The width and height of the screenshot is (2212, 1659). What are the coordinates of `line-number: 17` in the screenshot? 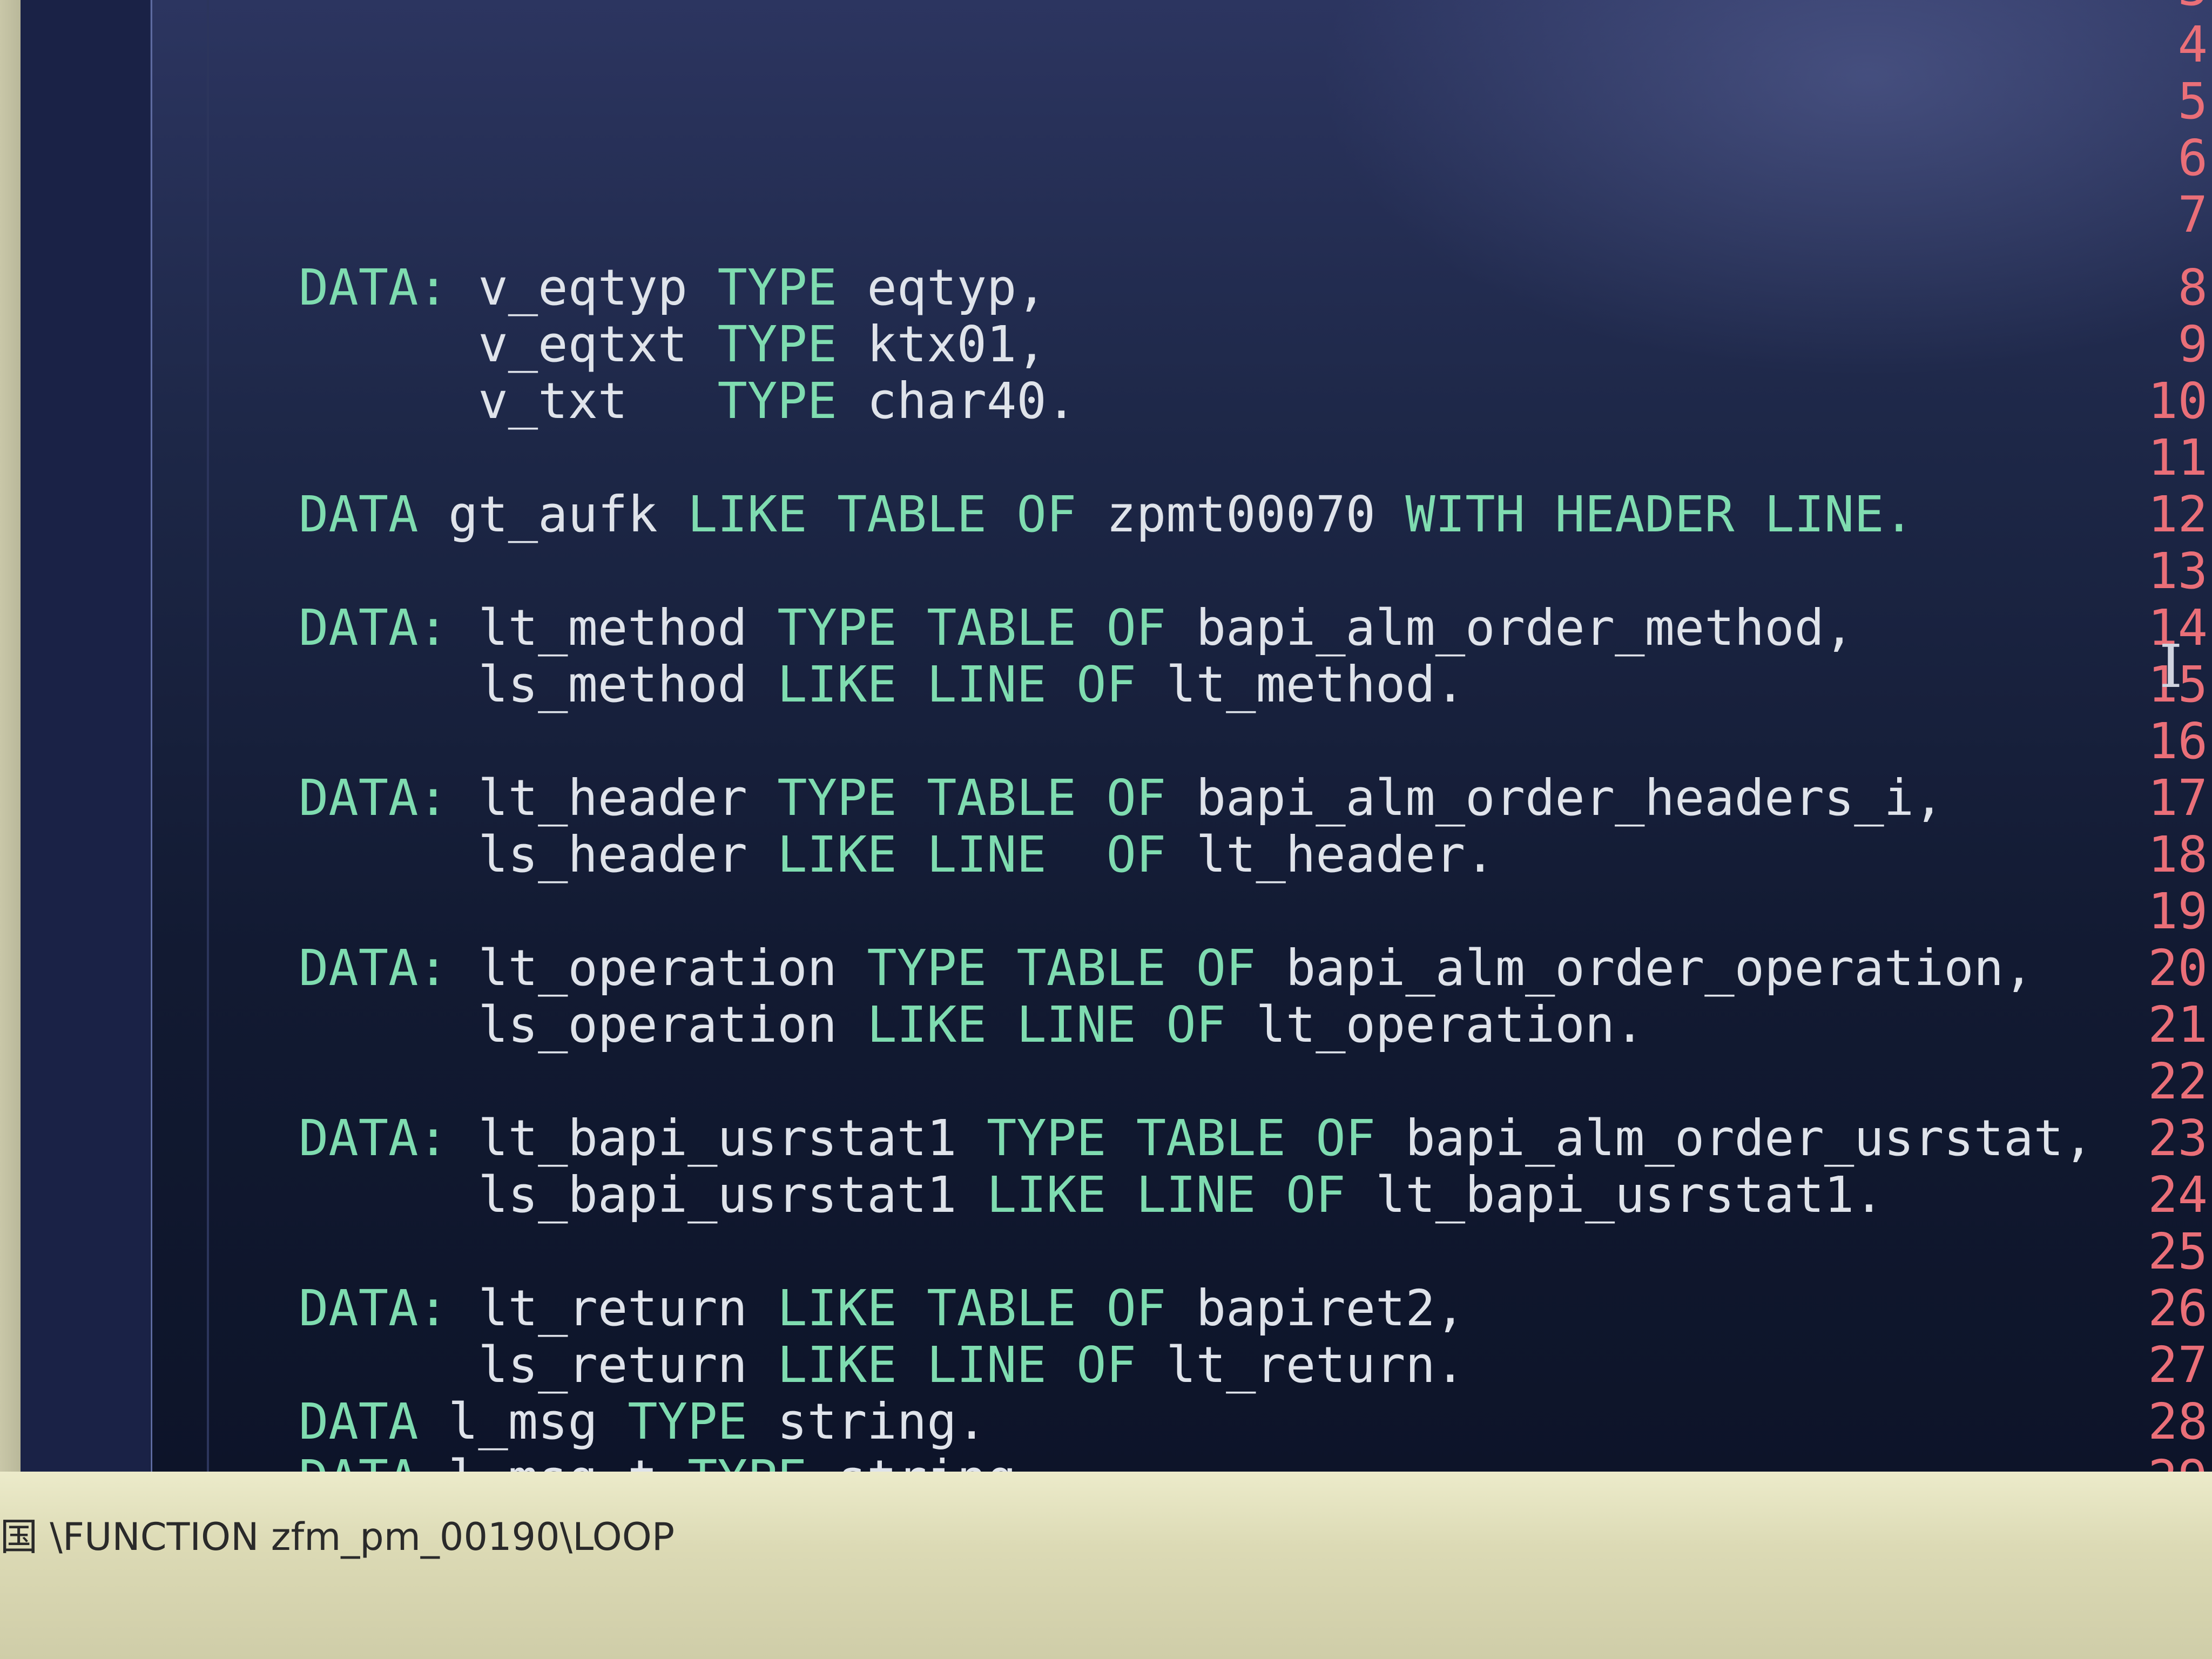 It's located at (2178, 798).